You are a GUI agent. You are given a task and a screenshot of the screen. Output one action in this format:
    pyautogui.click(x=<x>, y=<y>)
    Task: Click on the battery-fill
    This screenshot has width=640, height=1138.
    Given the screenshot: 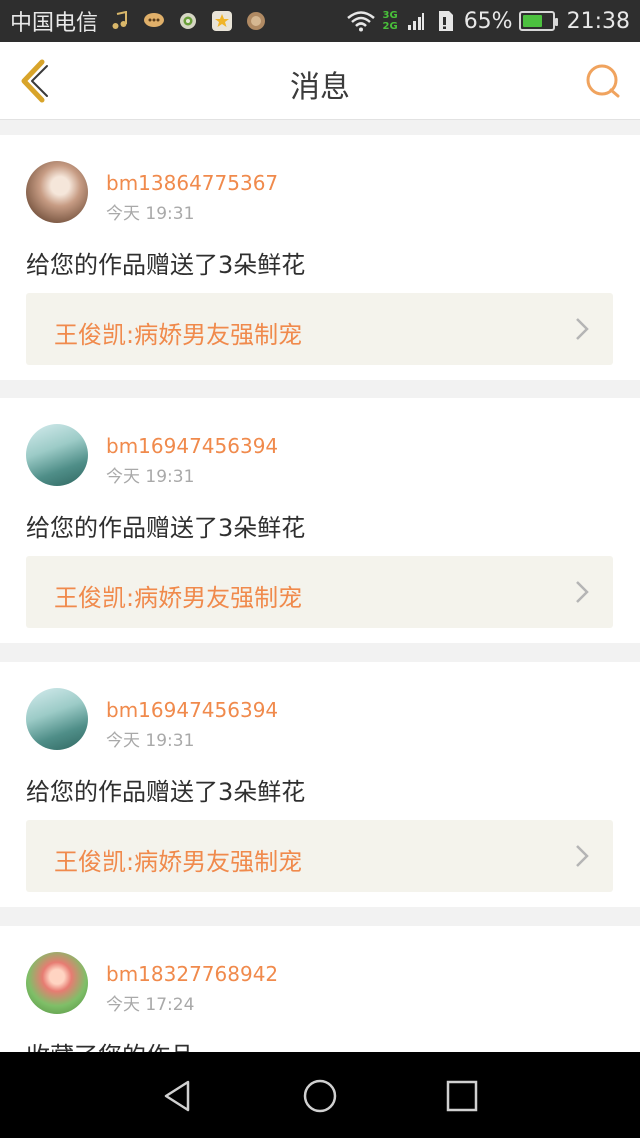 What is the action you would take?
    pyautogui.click(x=532, y=21)
    